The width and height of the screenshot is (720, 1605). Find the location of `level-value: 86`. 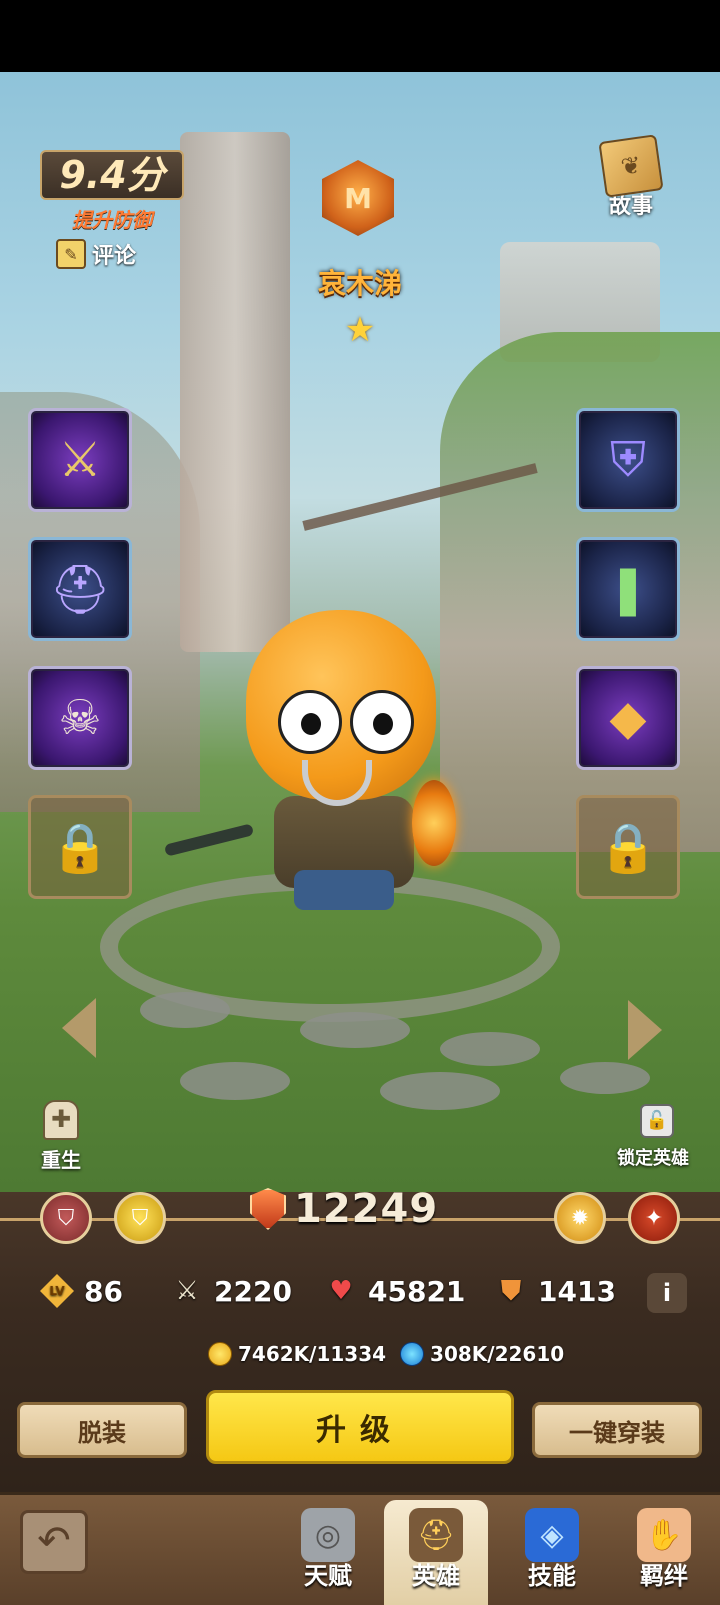

level-value: 86 is located at coordinates (103, 1291).